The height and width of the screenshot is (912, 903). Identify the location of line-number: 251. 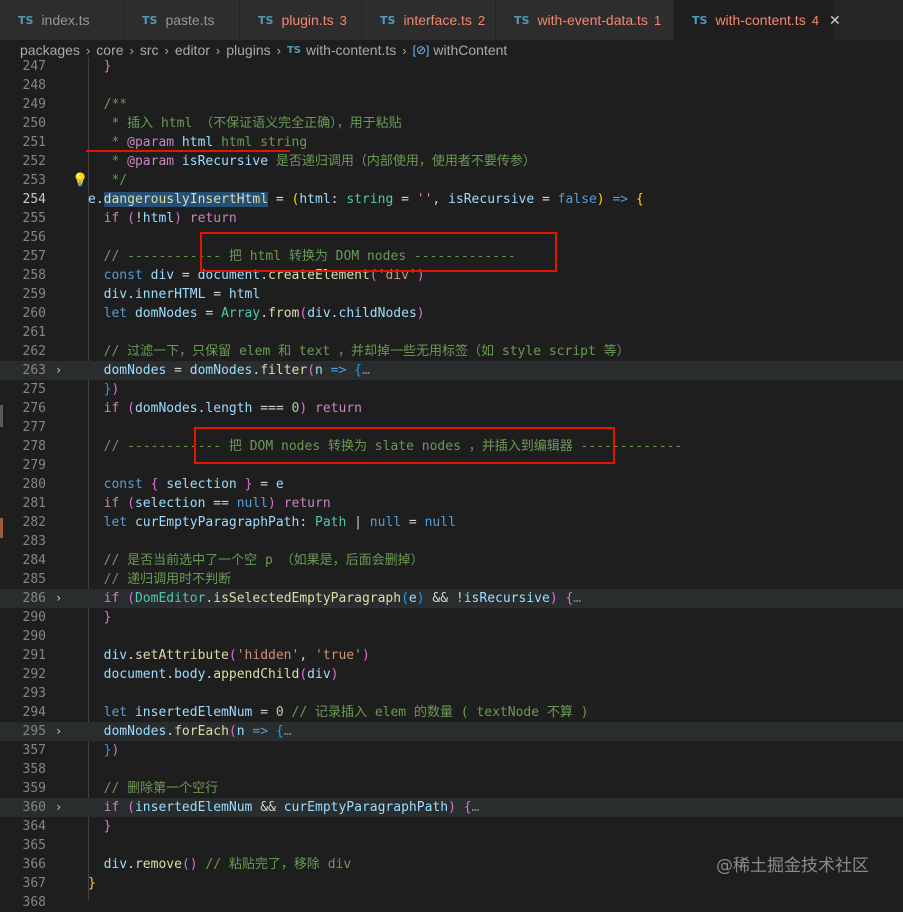
(34, 142).